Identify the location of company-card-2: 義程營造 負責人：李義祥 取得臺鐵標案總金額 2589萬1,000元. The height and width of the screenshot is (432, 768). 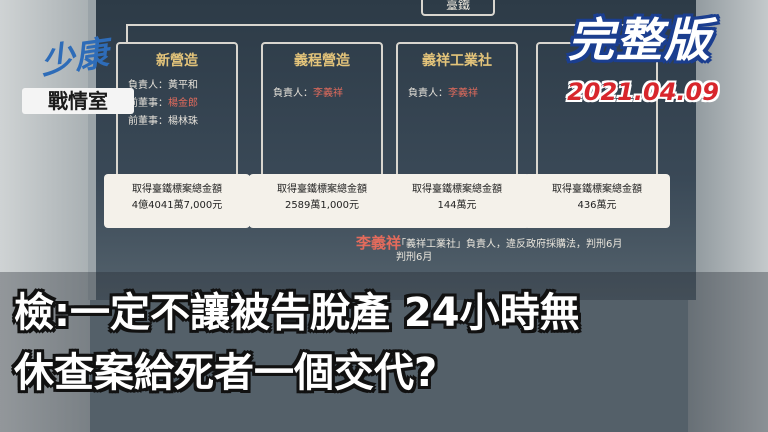
(322, 135).